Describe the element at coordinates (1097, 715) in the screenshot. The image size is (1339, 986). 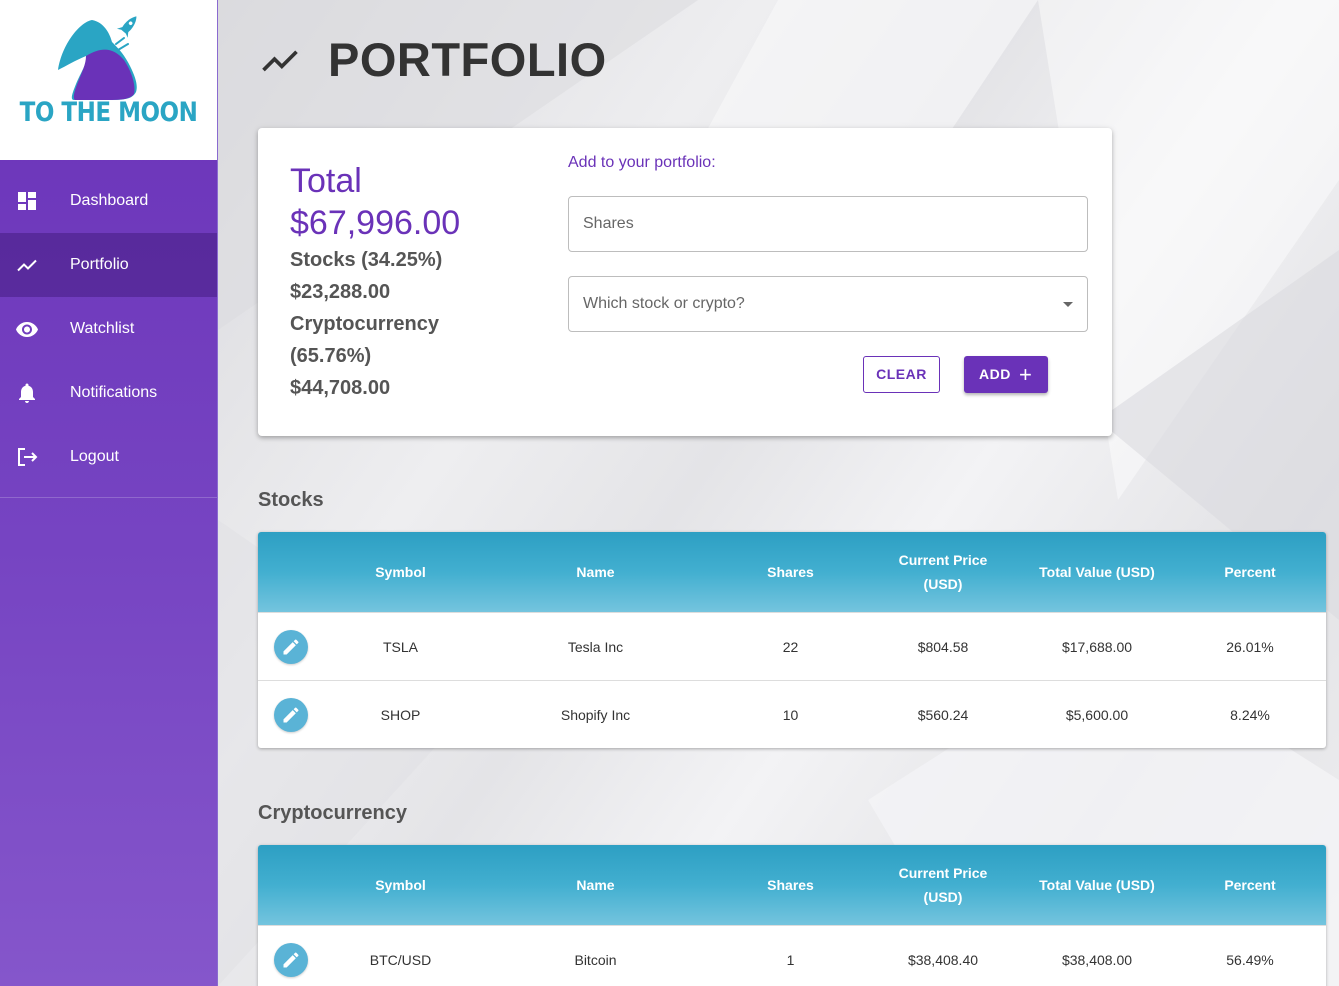
I see `cell-total: $5,600.00` at that location.